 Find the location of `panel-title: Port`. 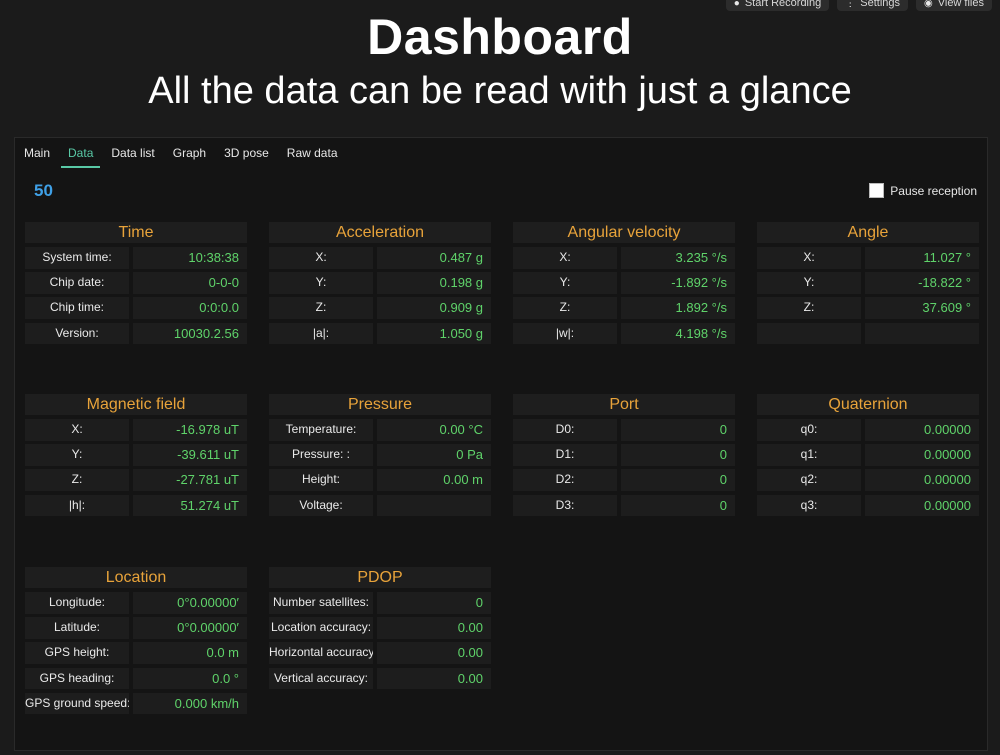

panel-title: Port is located at coordinates (624, 404).